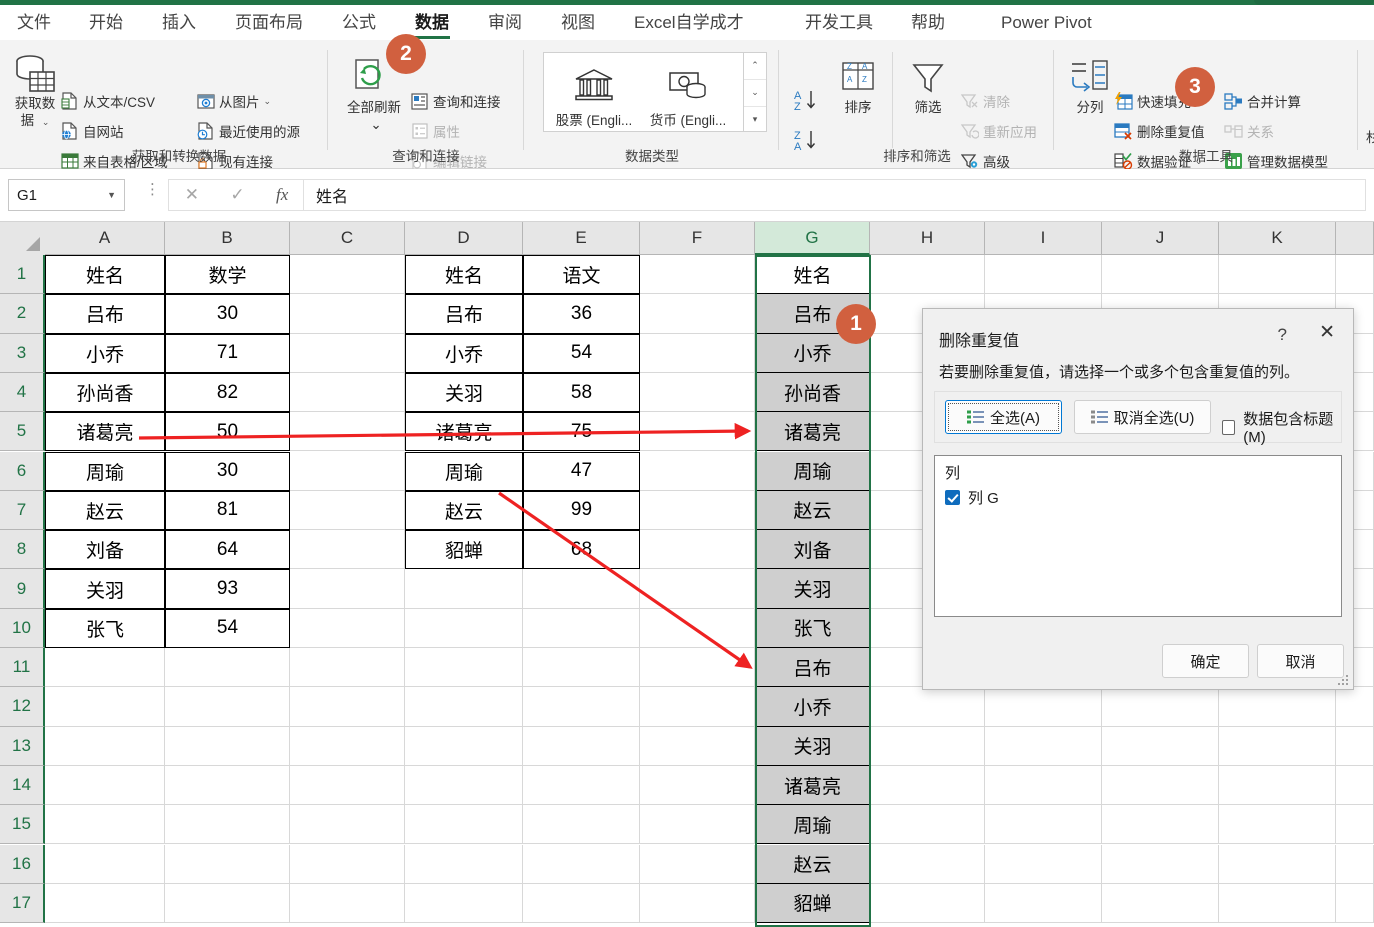 The width and height of the screenshot is (1374, 927). Describe the element at coordinates (455, 101) in the screenshot. I see `queries-connections-button: 查询和连接` at that location.